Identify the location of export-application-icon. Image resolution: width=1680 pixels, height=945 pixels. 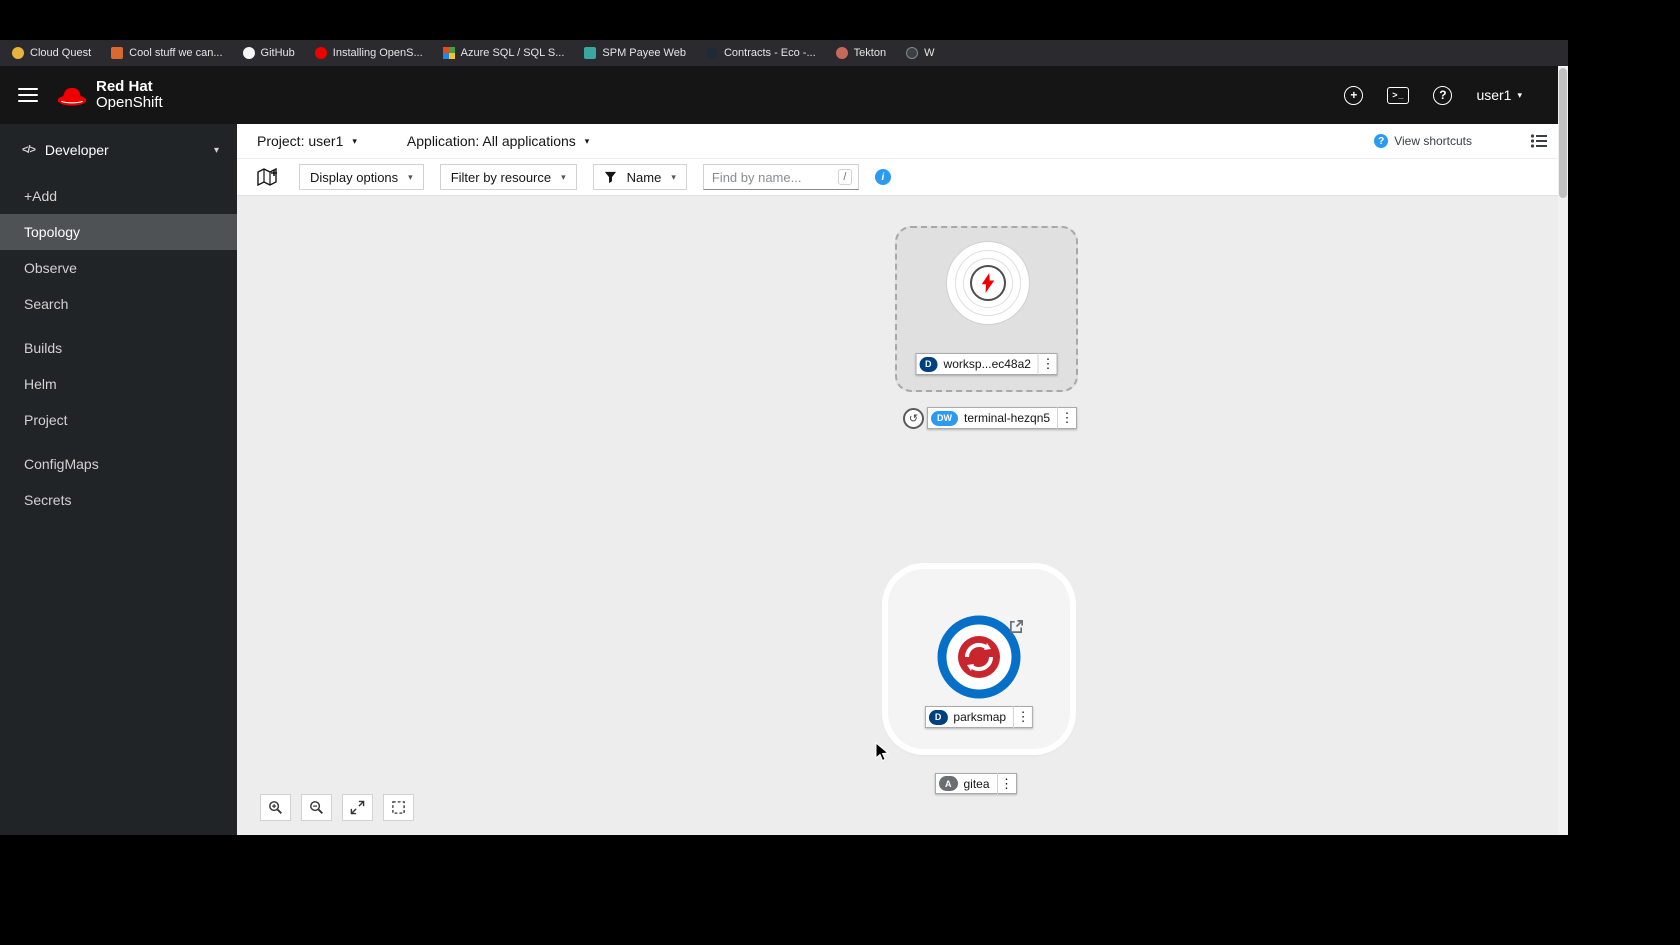
(268, 177).